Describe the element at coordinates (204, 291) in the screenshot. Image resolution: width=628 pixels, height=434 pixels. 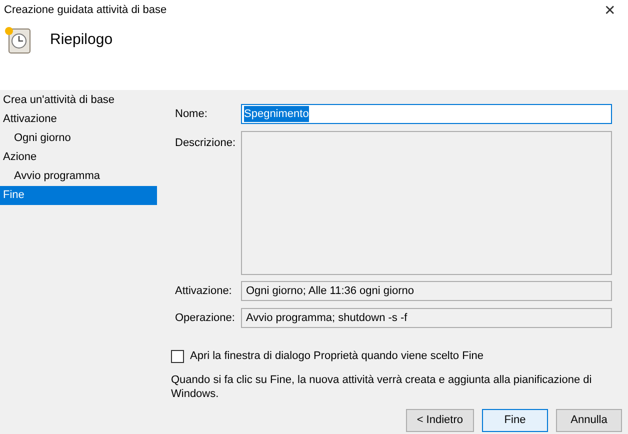
I see `field-label: Attivazione:` at that location.